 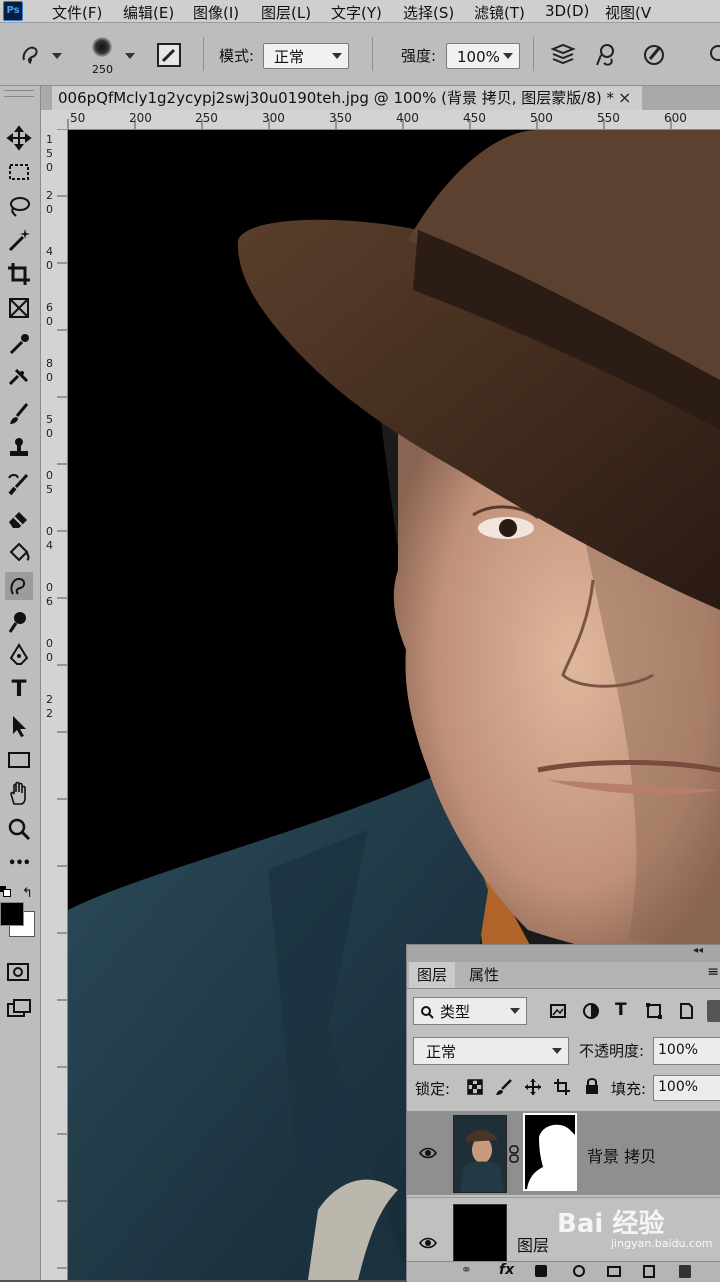 I want to click on brush-preset-picker: 250, so click(x=102, y=59).